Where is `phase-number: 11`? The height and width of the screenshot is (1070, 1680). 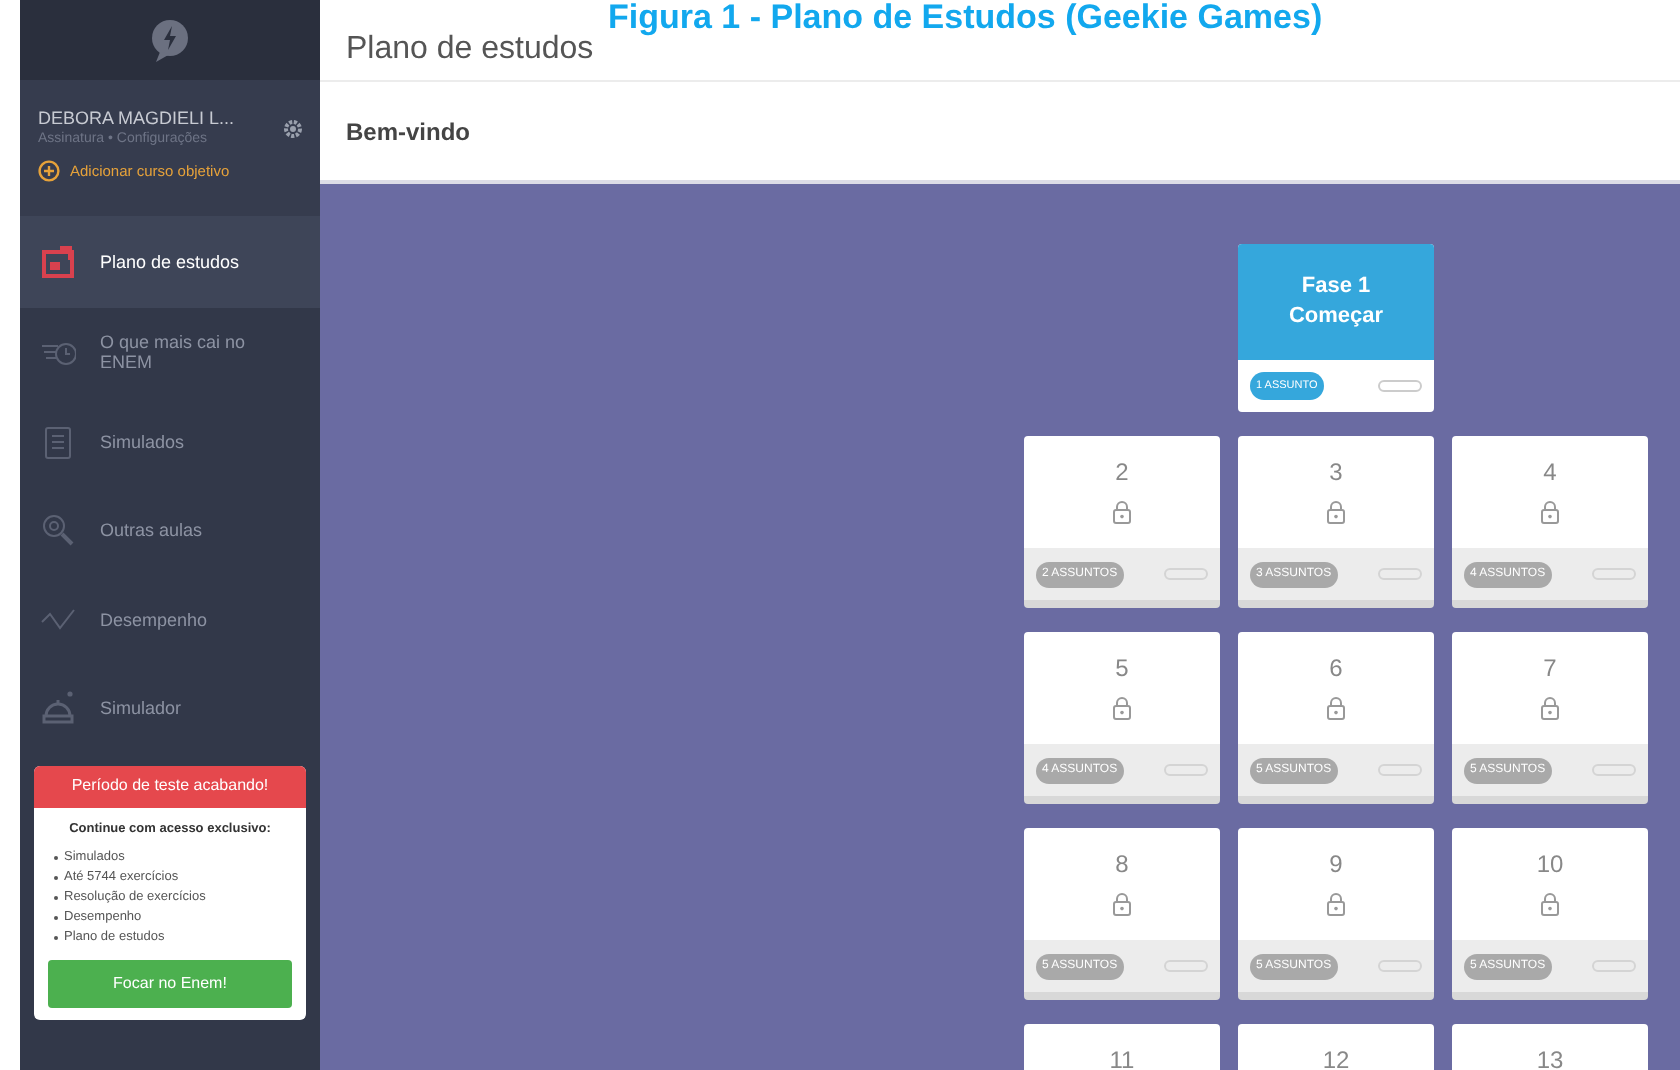 phase-number: 11 is located at coordinates (1122, 1059).